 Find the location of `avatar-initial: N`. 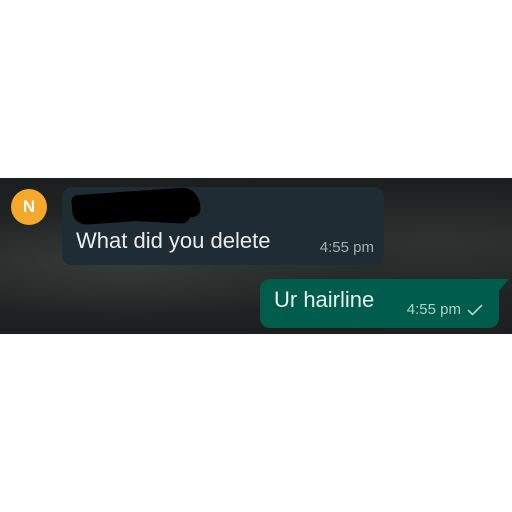

avatar-initial: N is located at coordinates (29, 206).